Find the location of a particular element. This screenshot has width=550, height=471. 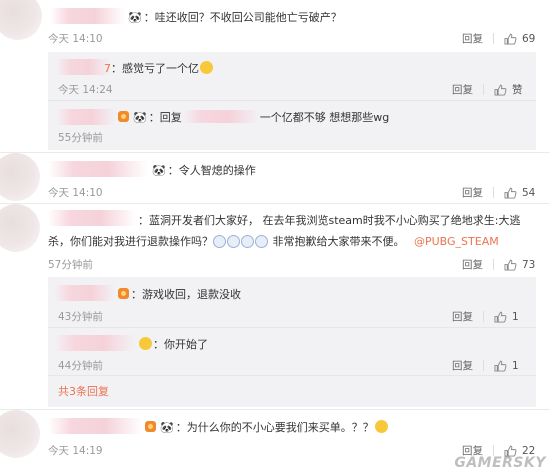

reply-text: 感觉亏了一个亿 is located at coordinates (160, 68).